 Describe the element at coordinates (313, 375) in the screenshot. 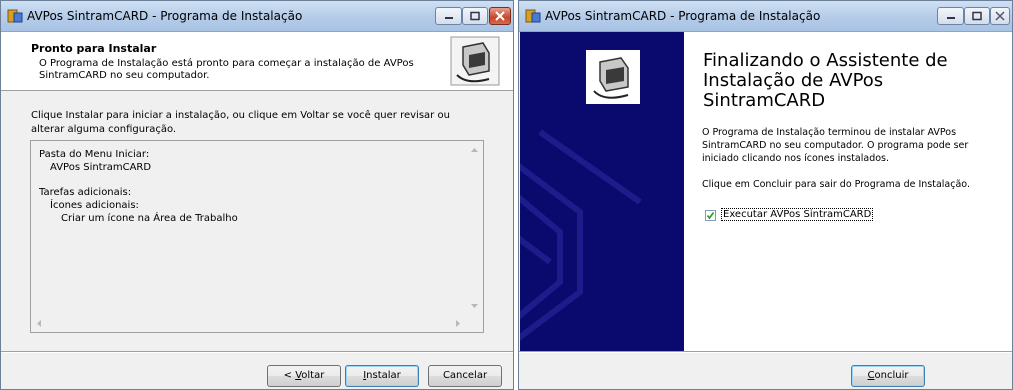

I see `back-button-label: oltar` at that location.